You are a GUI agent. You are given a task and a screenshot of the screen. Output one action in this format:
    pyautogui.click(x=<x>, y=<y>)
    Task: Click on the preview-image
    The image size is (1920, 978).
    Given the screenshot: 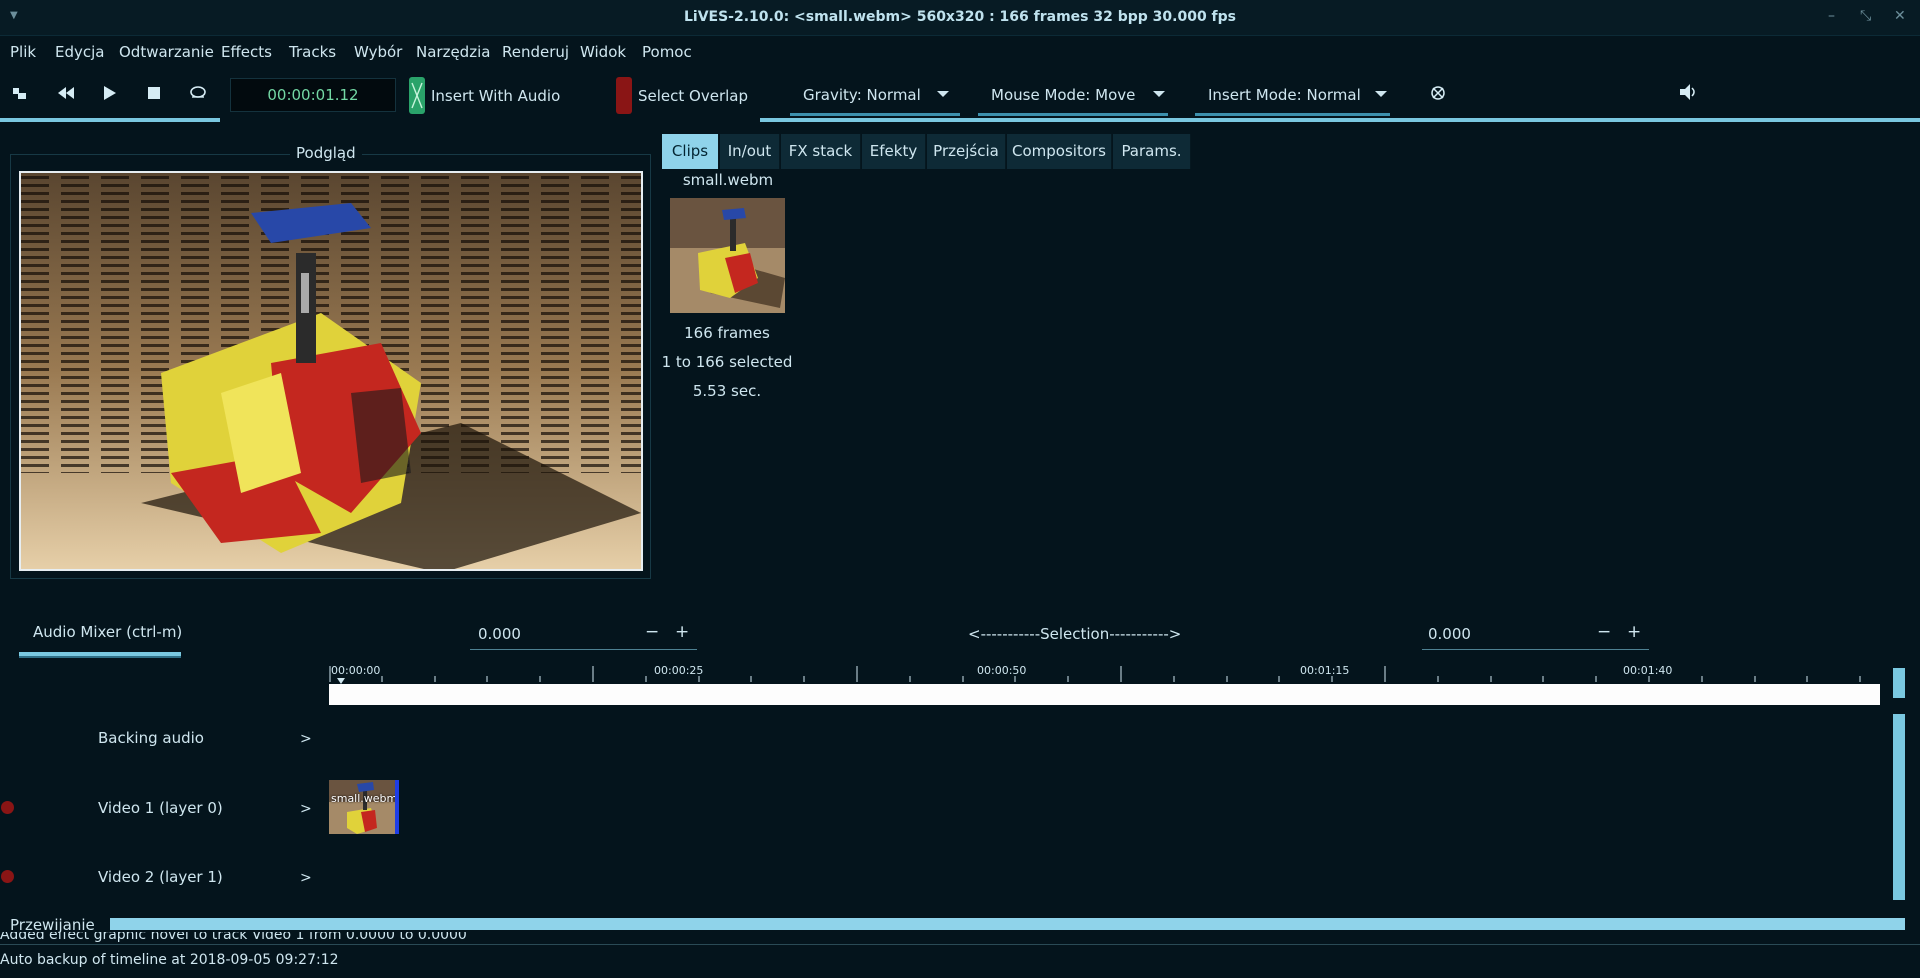 What is the action you would take?
    pyautogui.click(x=331, y=371)
    